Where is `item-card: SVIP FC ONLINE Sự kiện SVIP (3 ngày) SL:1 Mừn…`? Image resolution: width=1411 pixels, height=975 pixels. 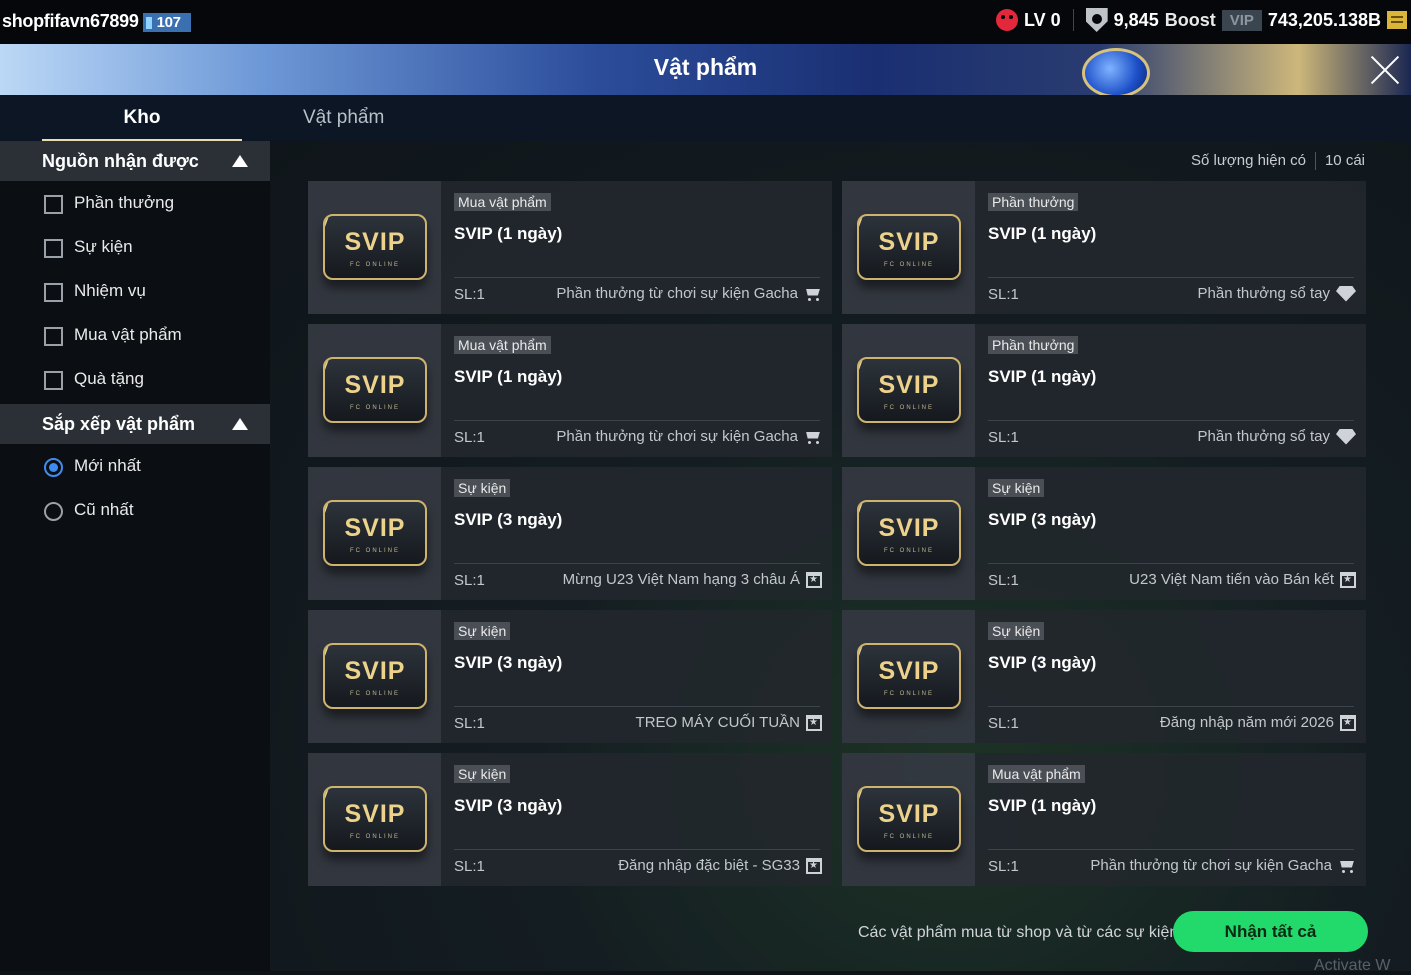
item-card: SVIP FC ONLINE Sự kiện SVIP (3 ngày) SL:1 Mừn… is located at coordinates (570, 533).